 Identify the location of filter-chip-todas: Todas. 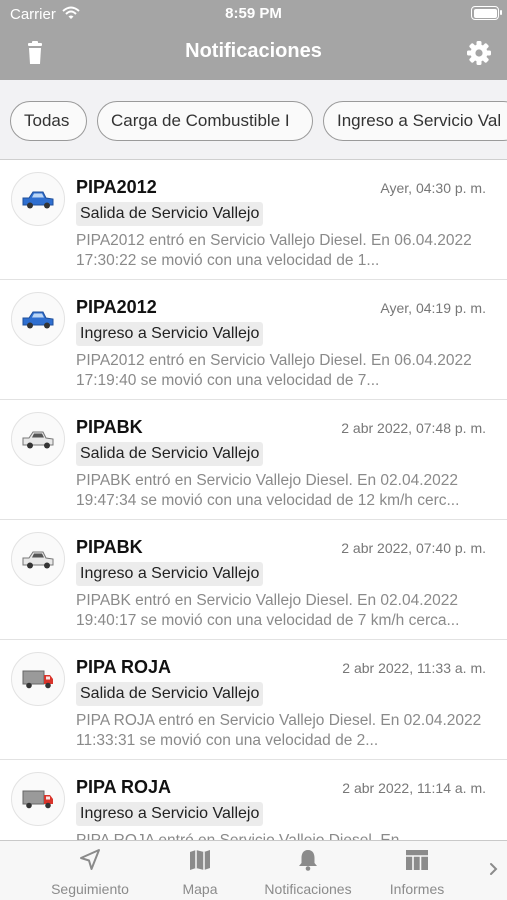
(48, 121).